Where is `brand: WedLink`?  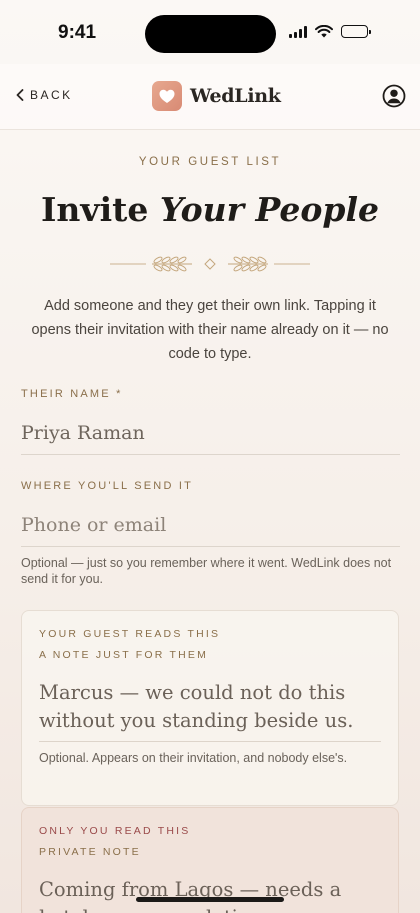
brand: WedLink is located at coordinates (216, 96).